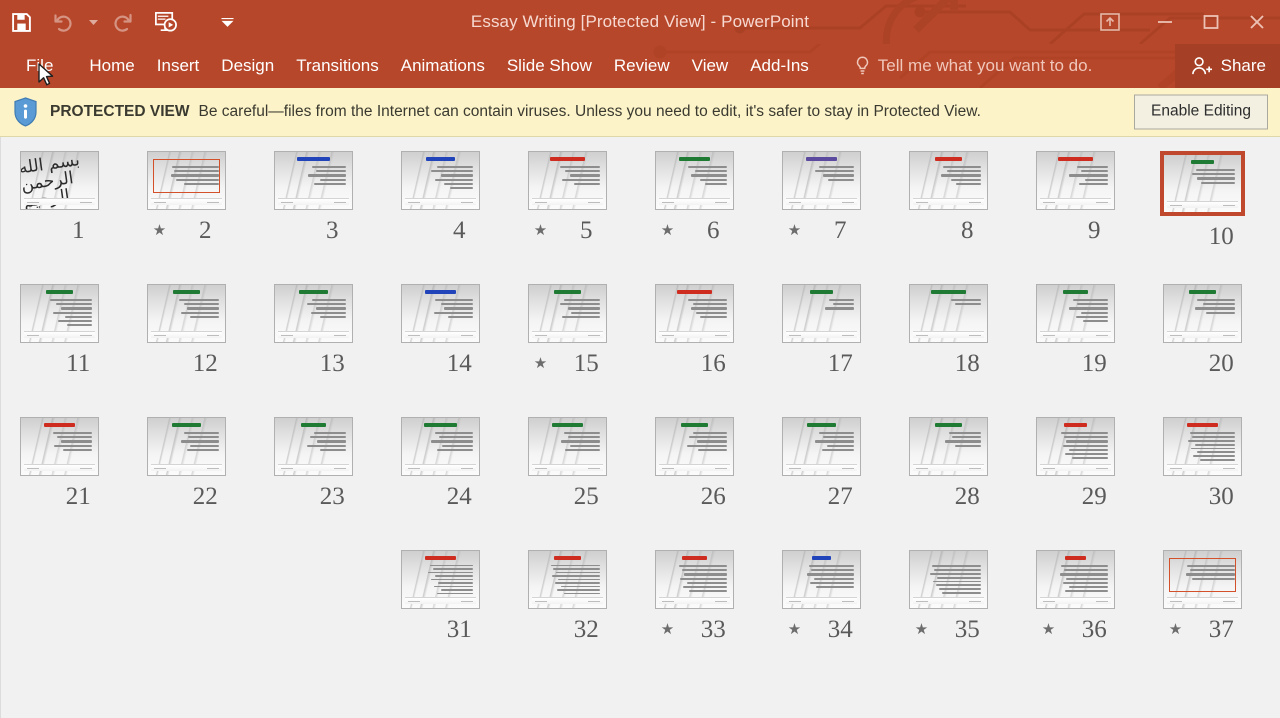 The width and height of the screenshot is (1280, 718). I want to click on slide-cell-11: 11★, so click(62, 330).